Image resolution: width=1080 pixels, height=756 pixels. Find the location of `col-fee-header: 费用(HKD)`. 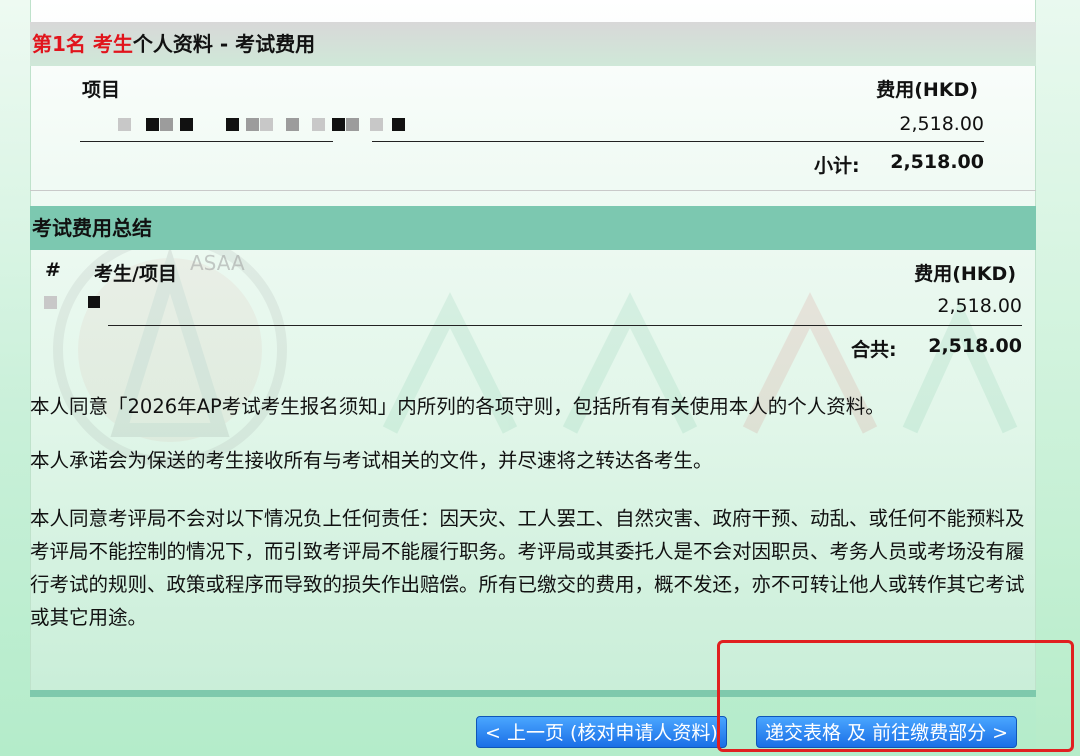

col-fee-header: 费用(HKD) is located at coordinates (927, 90).